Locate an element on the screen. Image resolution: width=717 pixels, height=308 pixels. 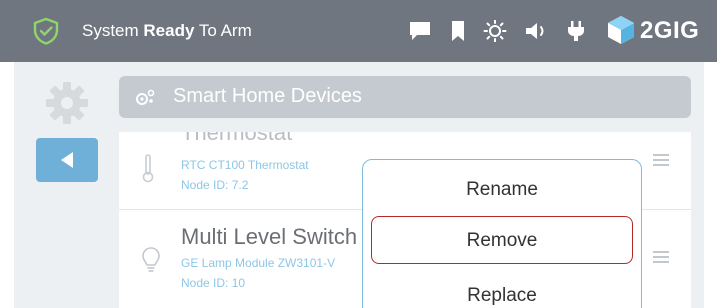
rename-menu-item: Rename is located at coordinates (502, 190).